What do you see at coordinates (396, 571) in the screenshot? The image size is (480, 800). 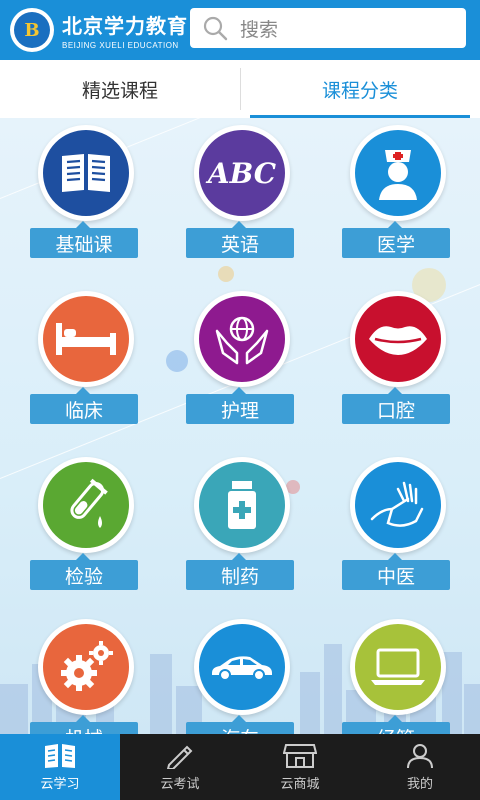 I see `category-label: 中医` at bounding box center [396, 571].